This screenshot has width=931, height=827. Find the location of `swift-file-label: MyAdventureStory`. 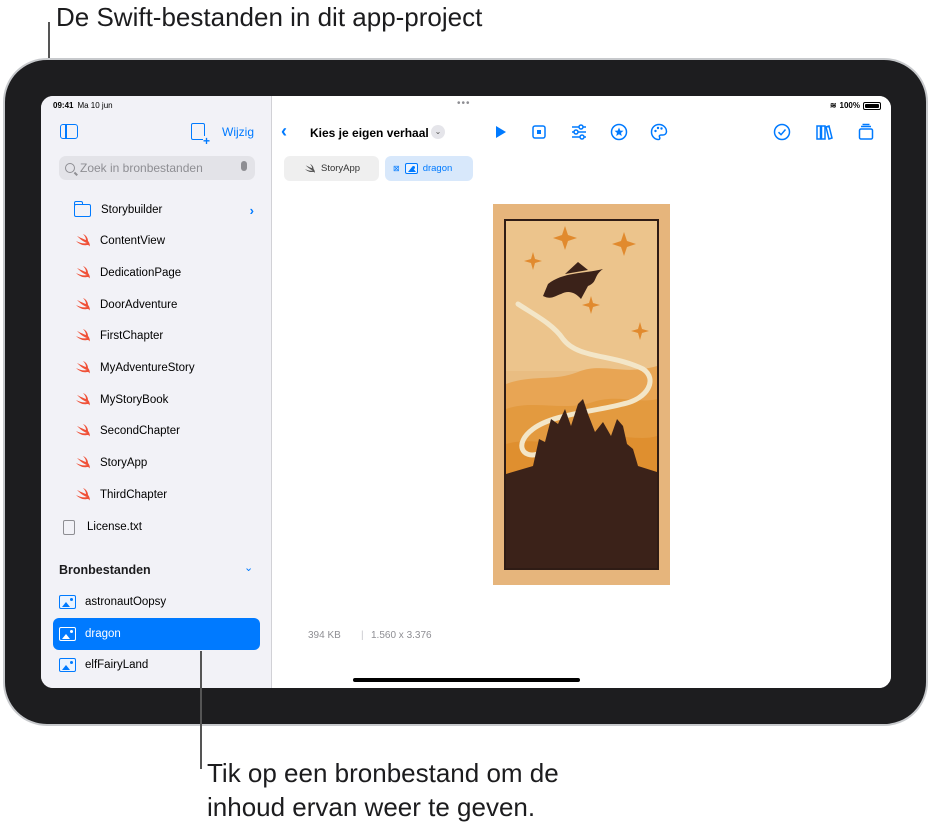

swift-file-label: MyAdventureStory is located at coordinates (147, 368).